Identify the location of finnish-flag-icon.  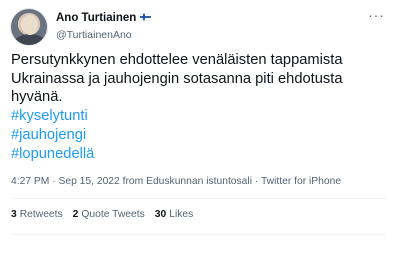
(146, 17).